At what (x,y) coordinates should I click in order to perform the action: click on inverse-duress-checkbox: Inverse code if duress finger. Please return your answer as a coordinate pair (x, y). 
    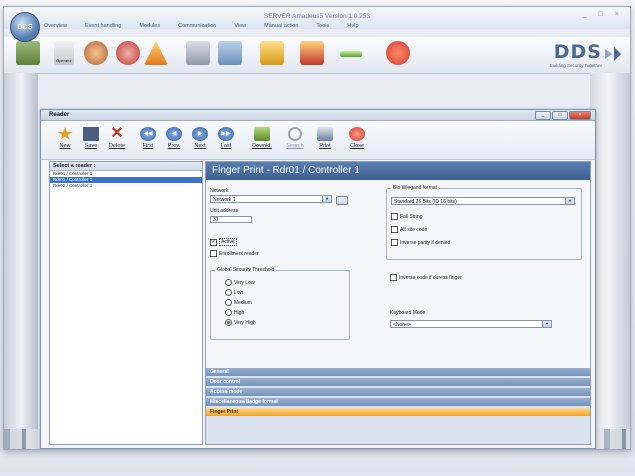
    Looking at the image, I should click on (426, 277).